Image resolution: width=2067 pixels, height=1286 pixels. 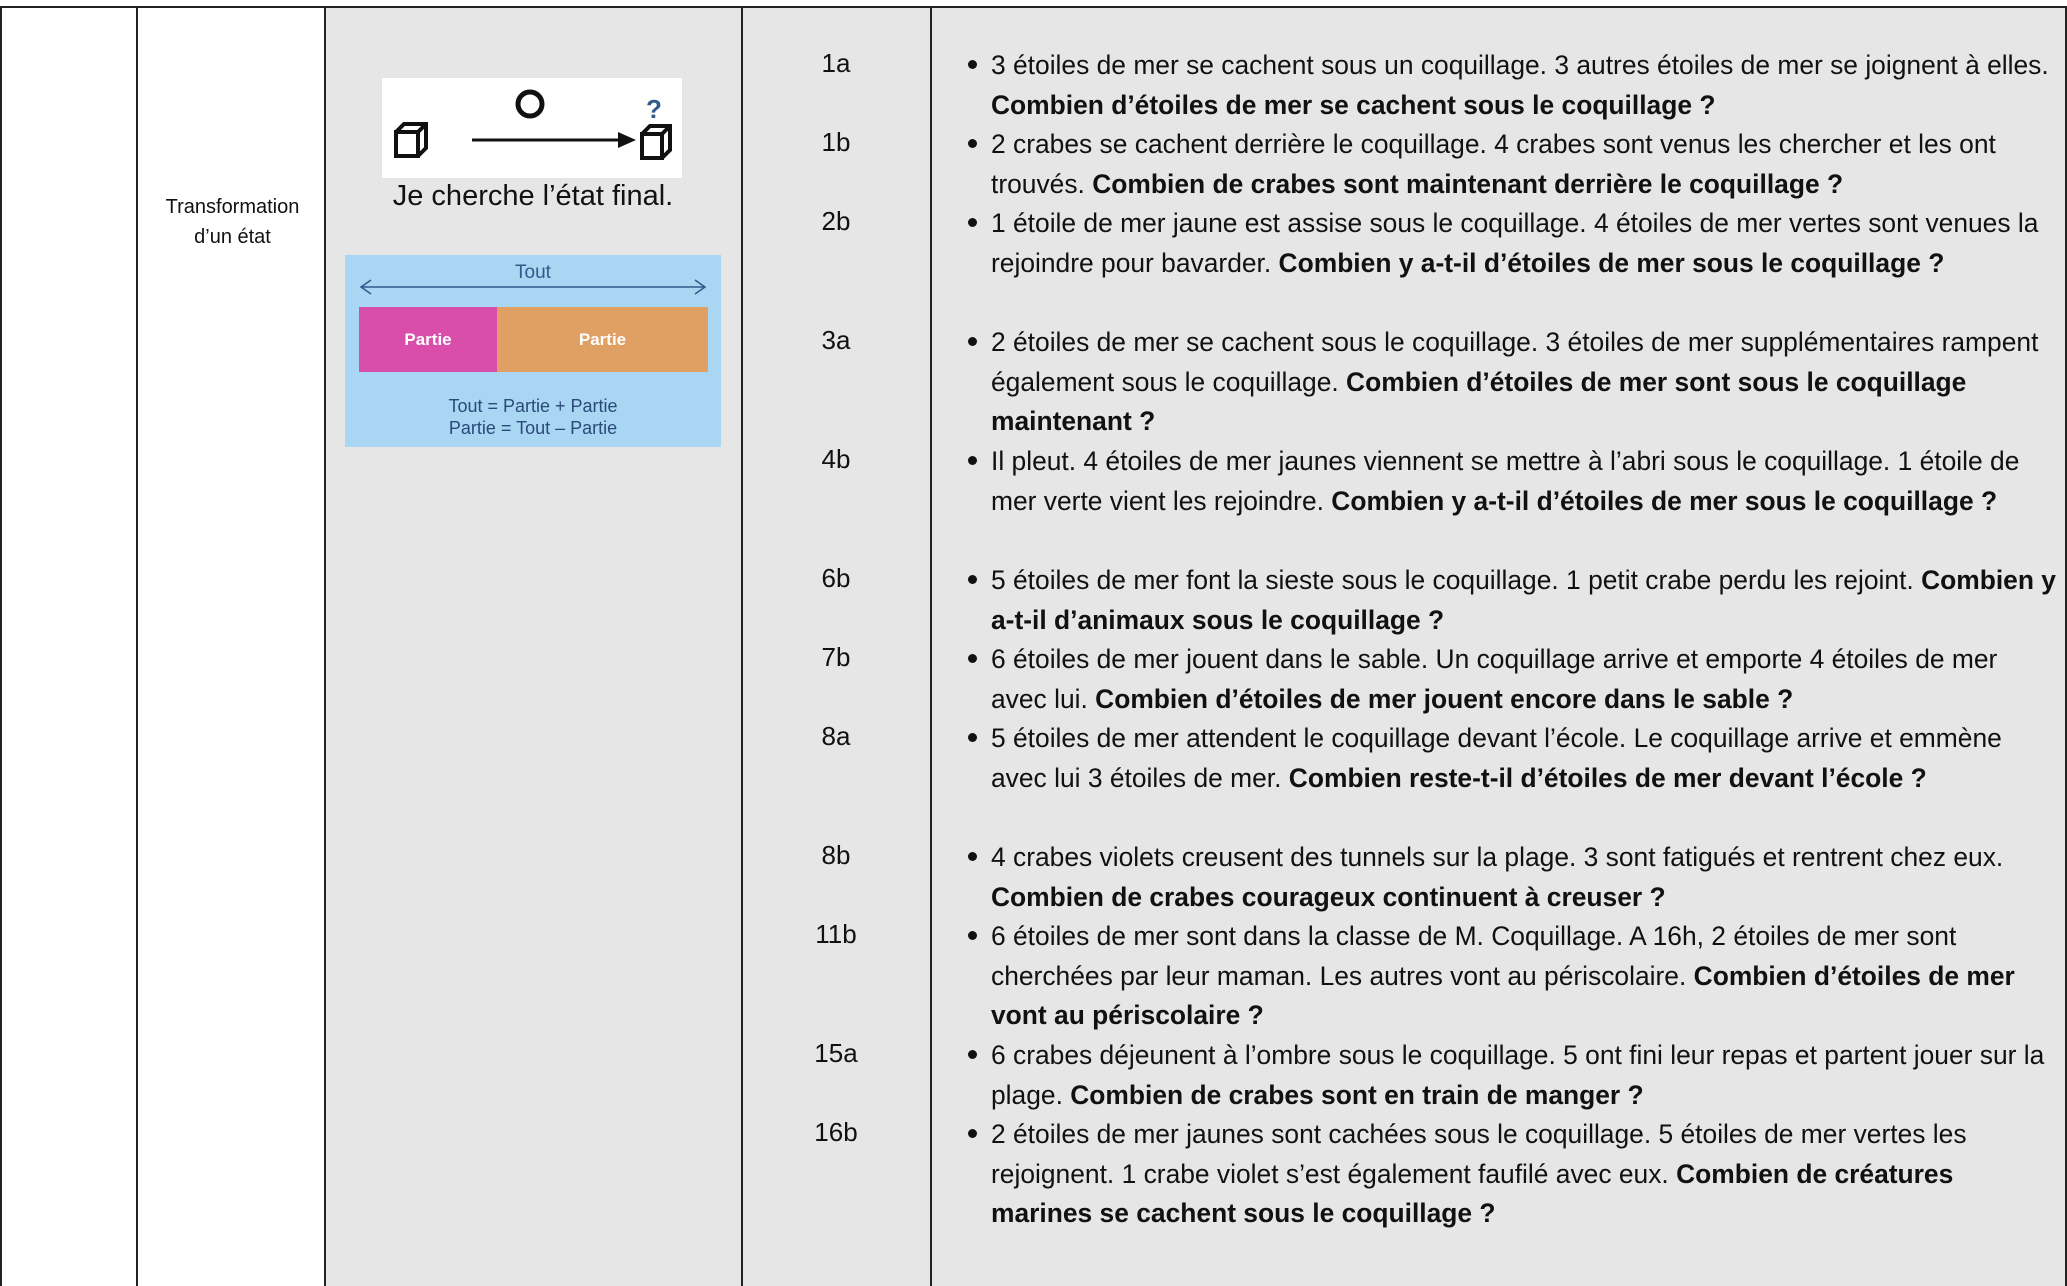 I want to click on problem-id: 15a, so click(x=836, y=1053).